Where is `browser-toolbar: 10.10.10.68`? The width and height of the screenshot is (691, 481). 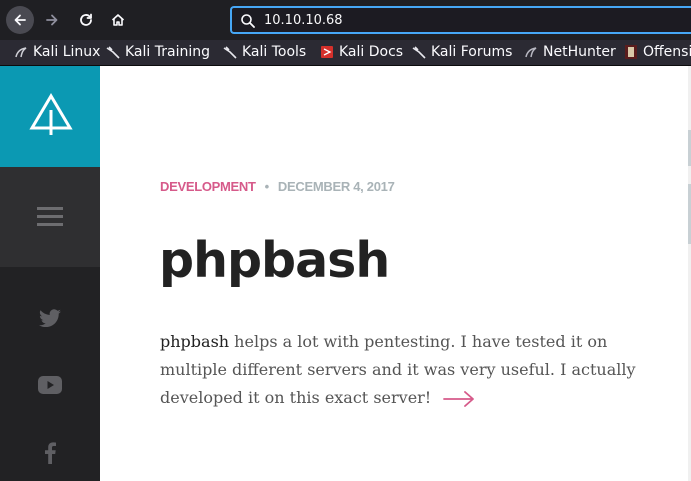 browser-toolbar: 10.10.10.68 is located at coordinates (345, 20).